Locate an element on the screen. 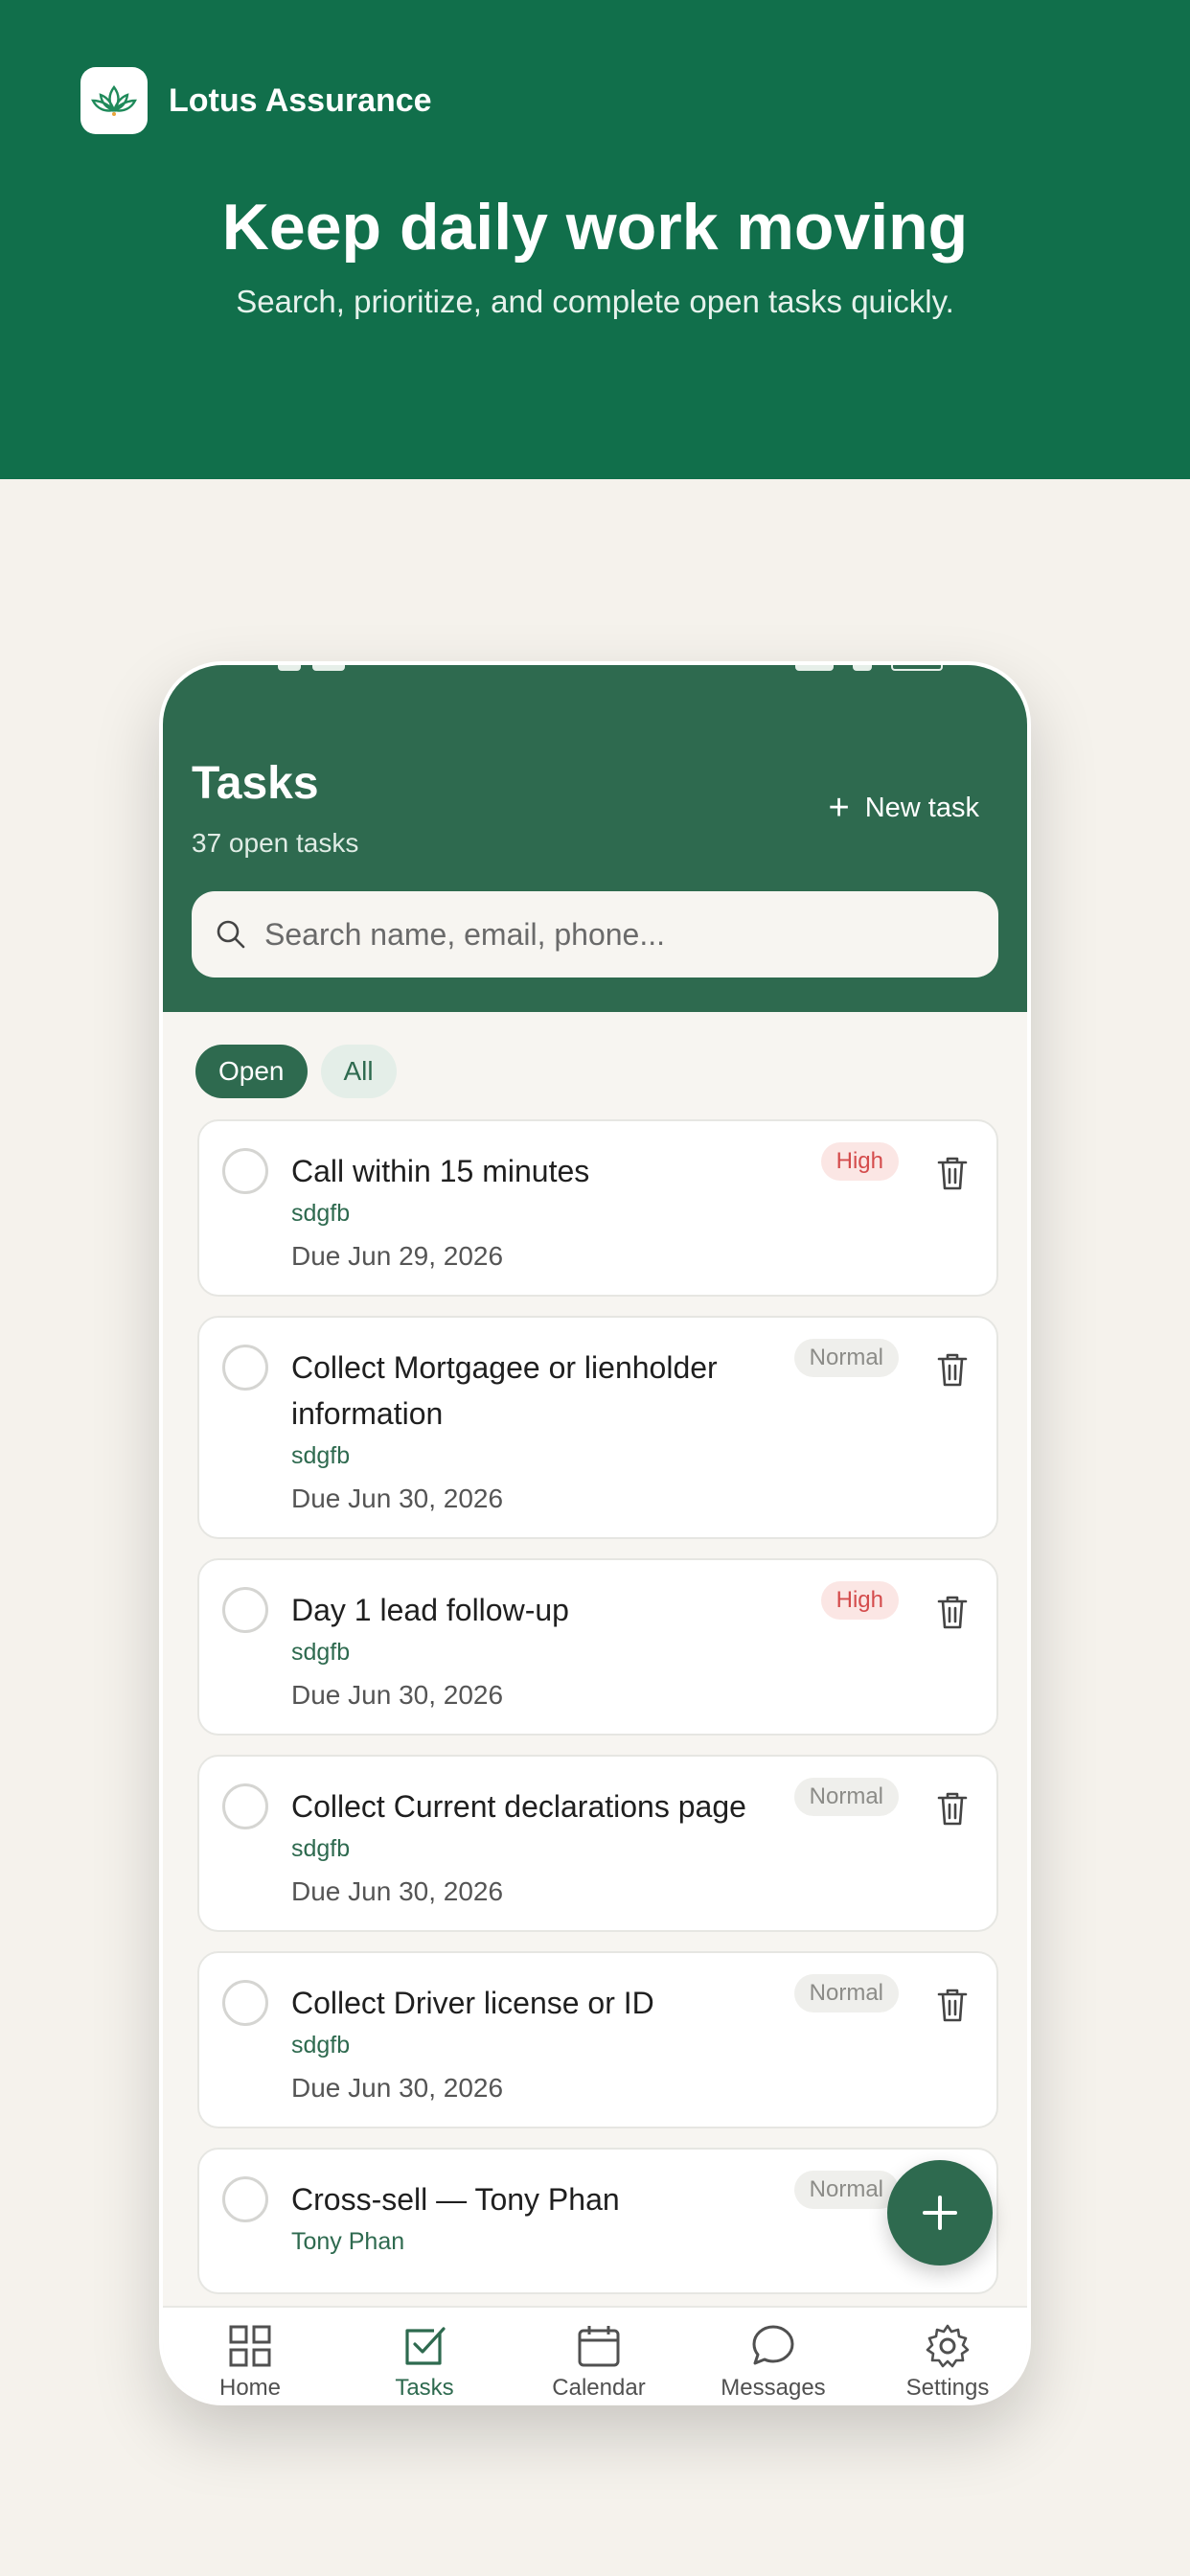 The image size is (1190, 2576). open-task-count: 37 open tasks is located at coordinates (276, 843).